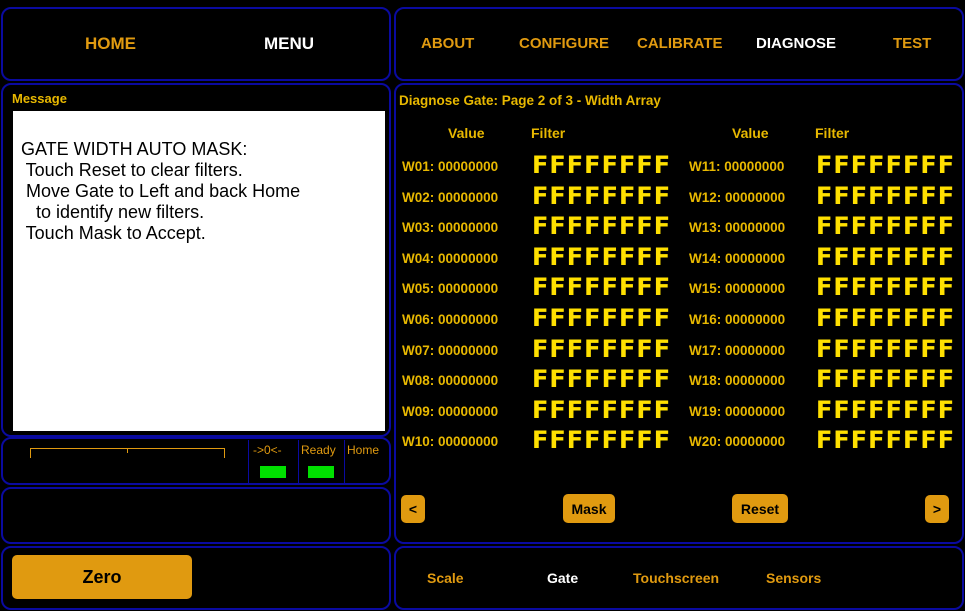  I want to click on width-label: W10:, so click(418, 442).